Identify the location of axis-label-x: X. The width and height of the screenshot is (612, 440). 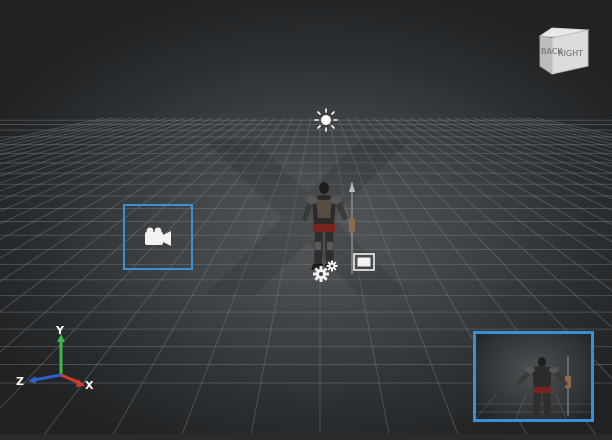
(89, 385).